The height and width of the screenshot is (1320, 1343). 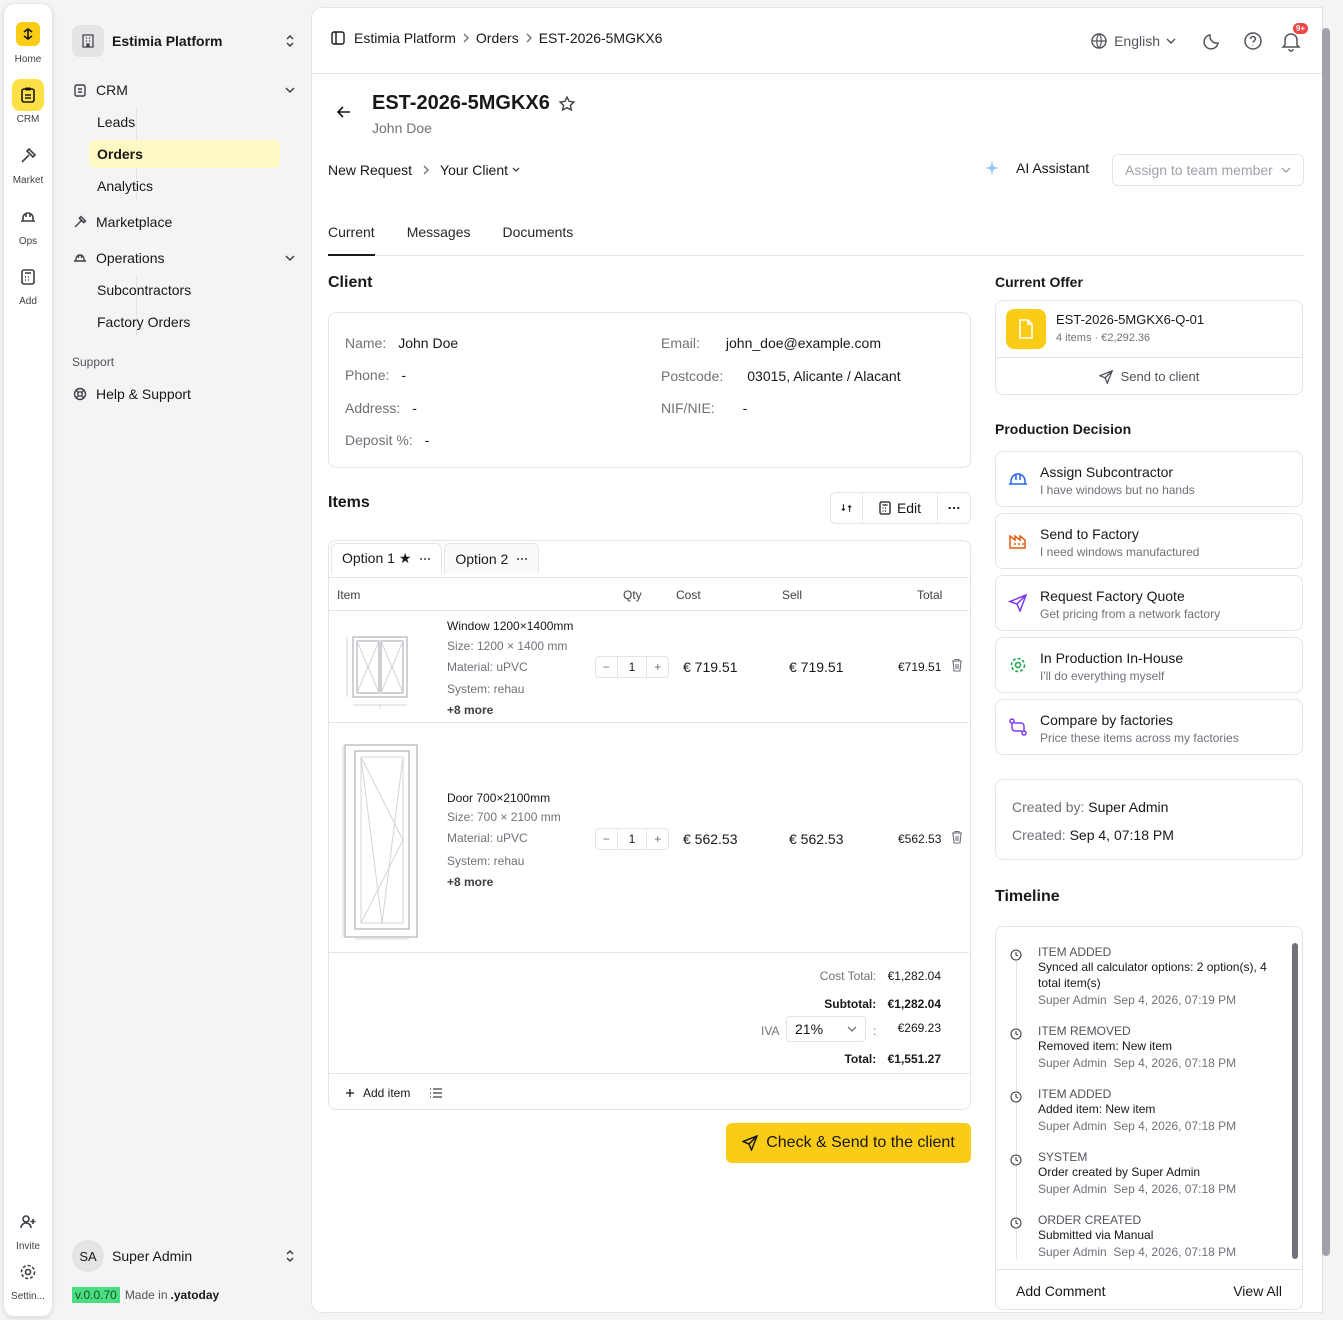 What do you see at coordinates (387, 558) in the screenshot?
I see `option-tab-1: Option 1 ★` at bounding box center [387, 558].